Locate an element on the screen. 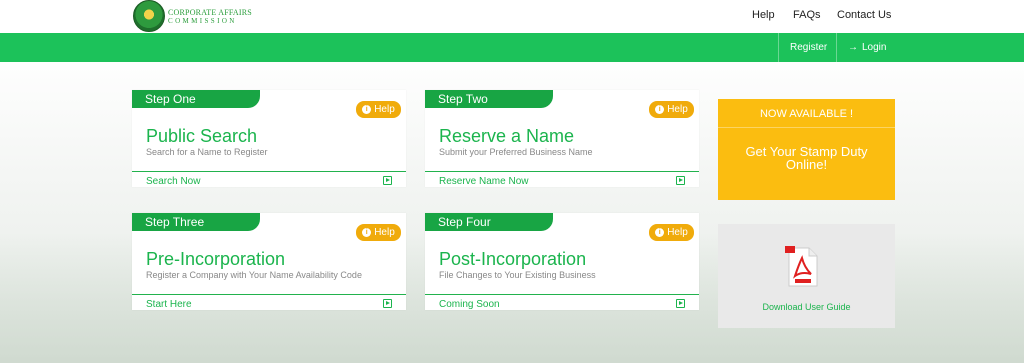 The image size is (1024, 363). step-label: Step Two is located at coordinates (489, 99).